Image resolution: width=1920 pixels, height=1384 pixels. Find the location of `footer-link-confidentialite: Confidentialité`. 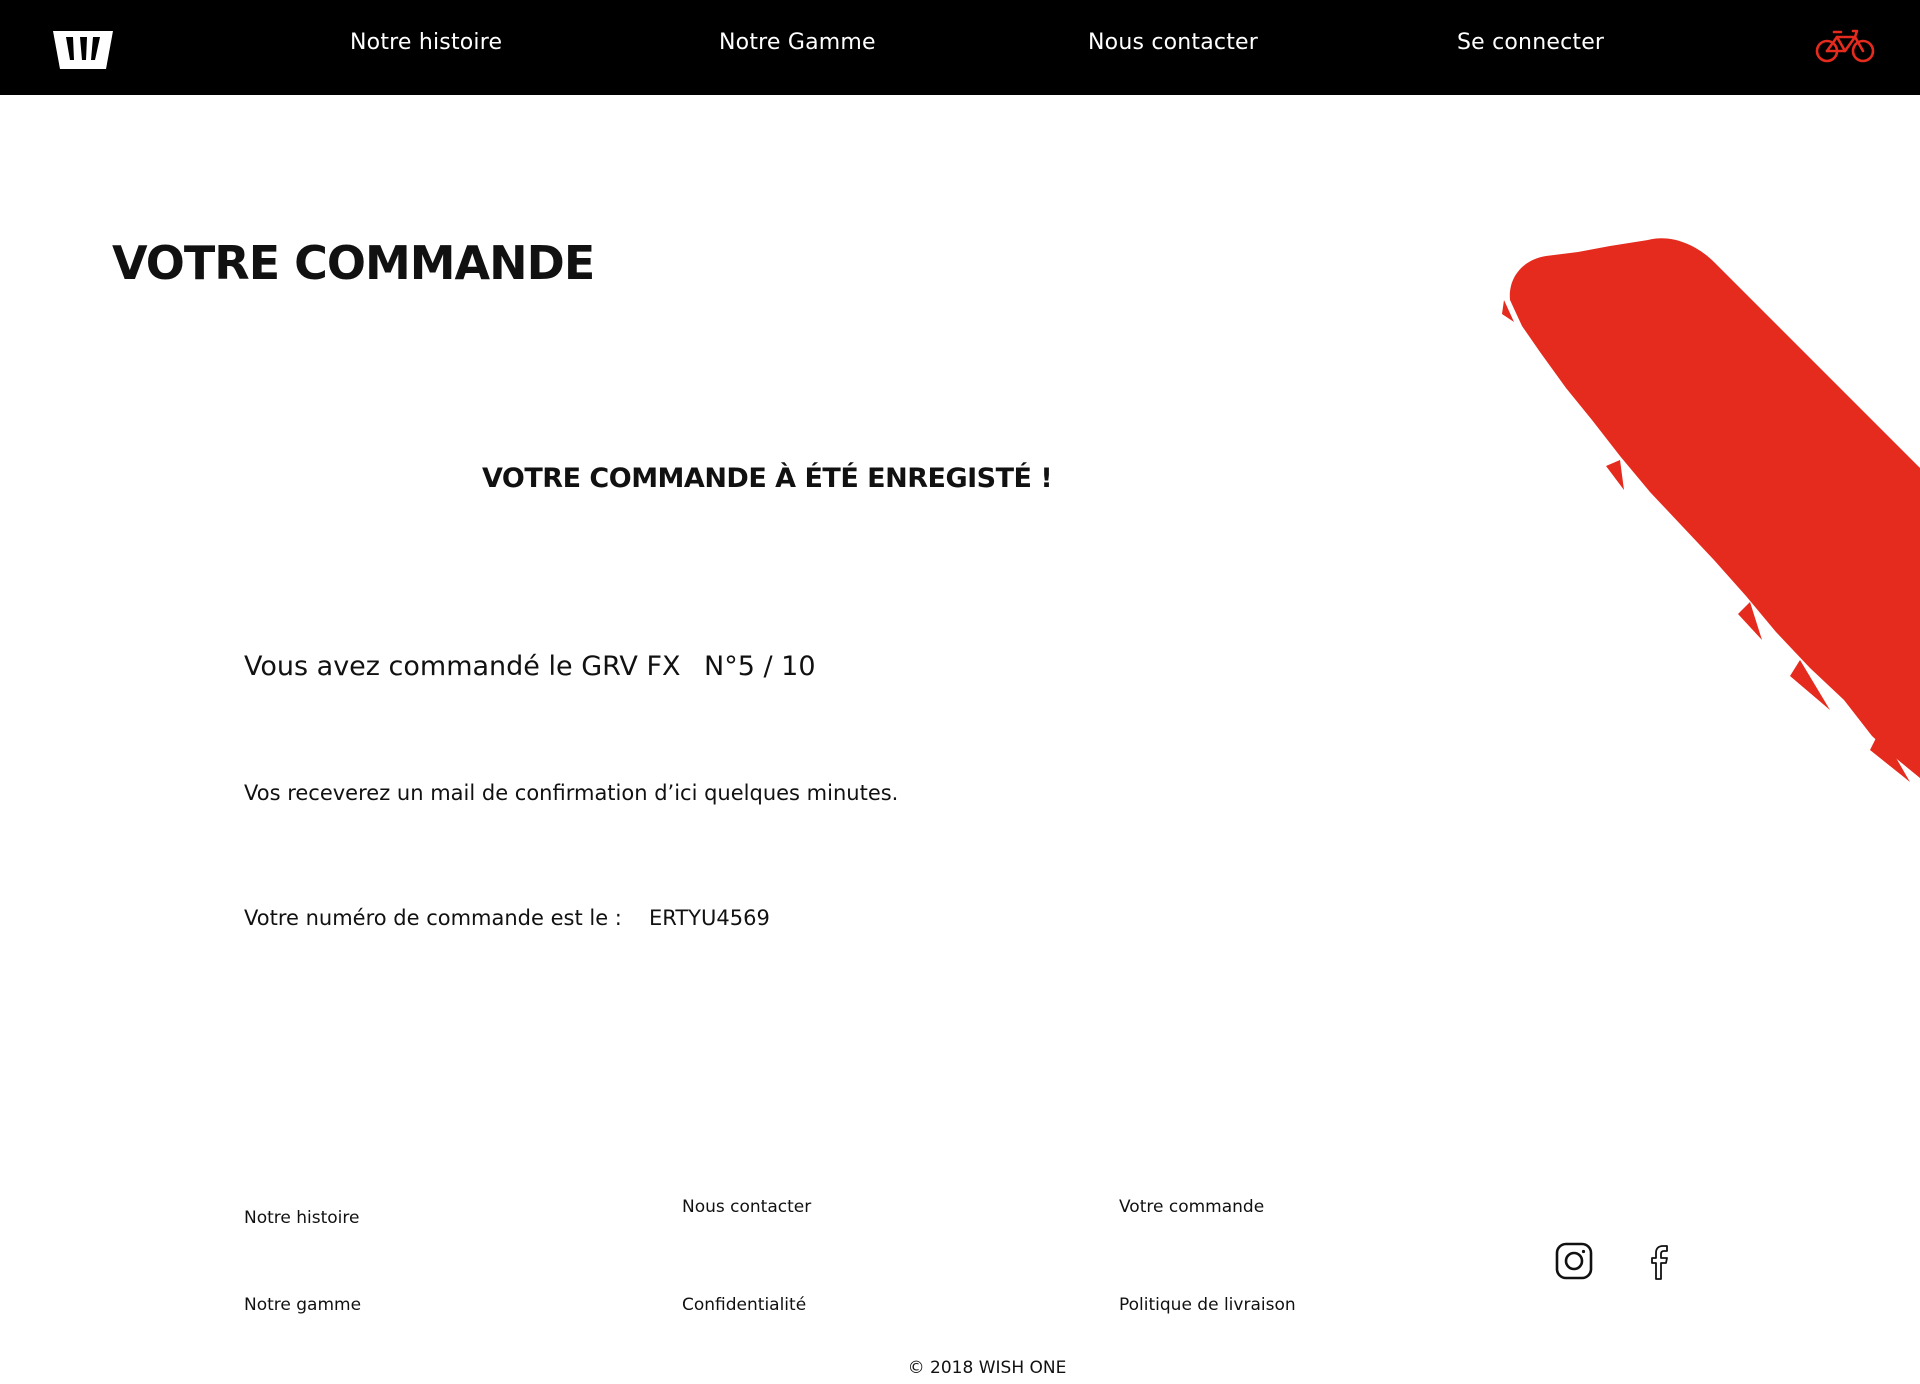

footer-link-confidentialite: Confidentialité is located at coordinates (744, 1305).